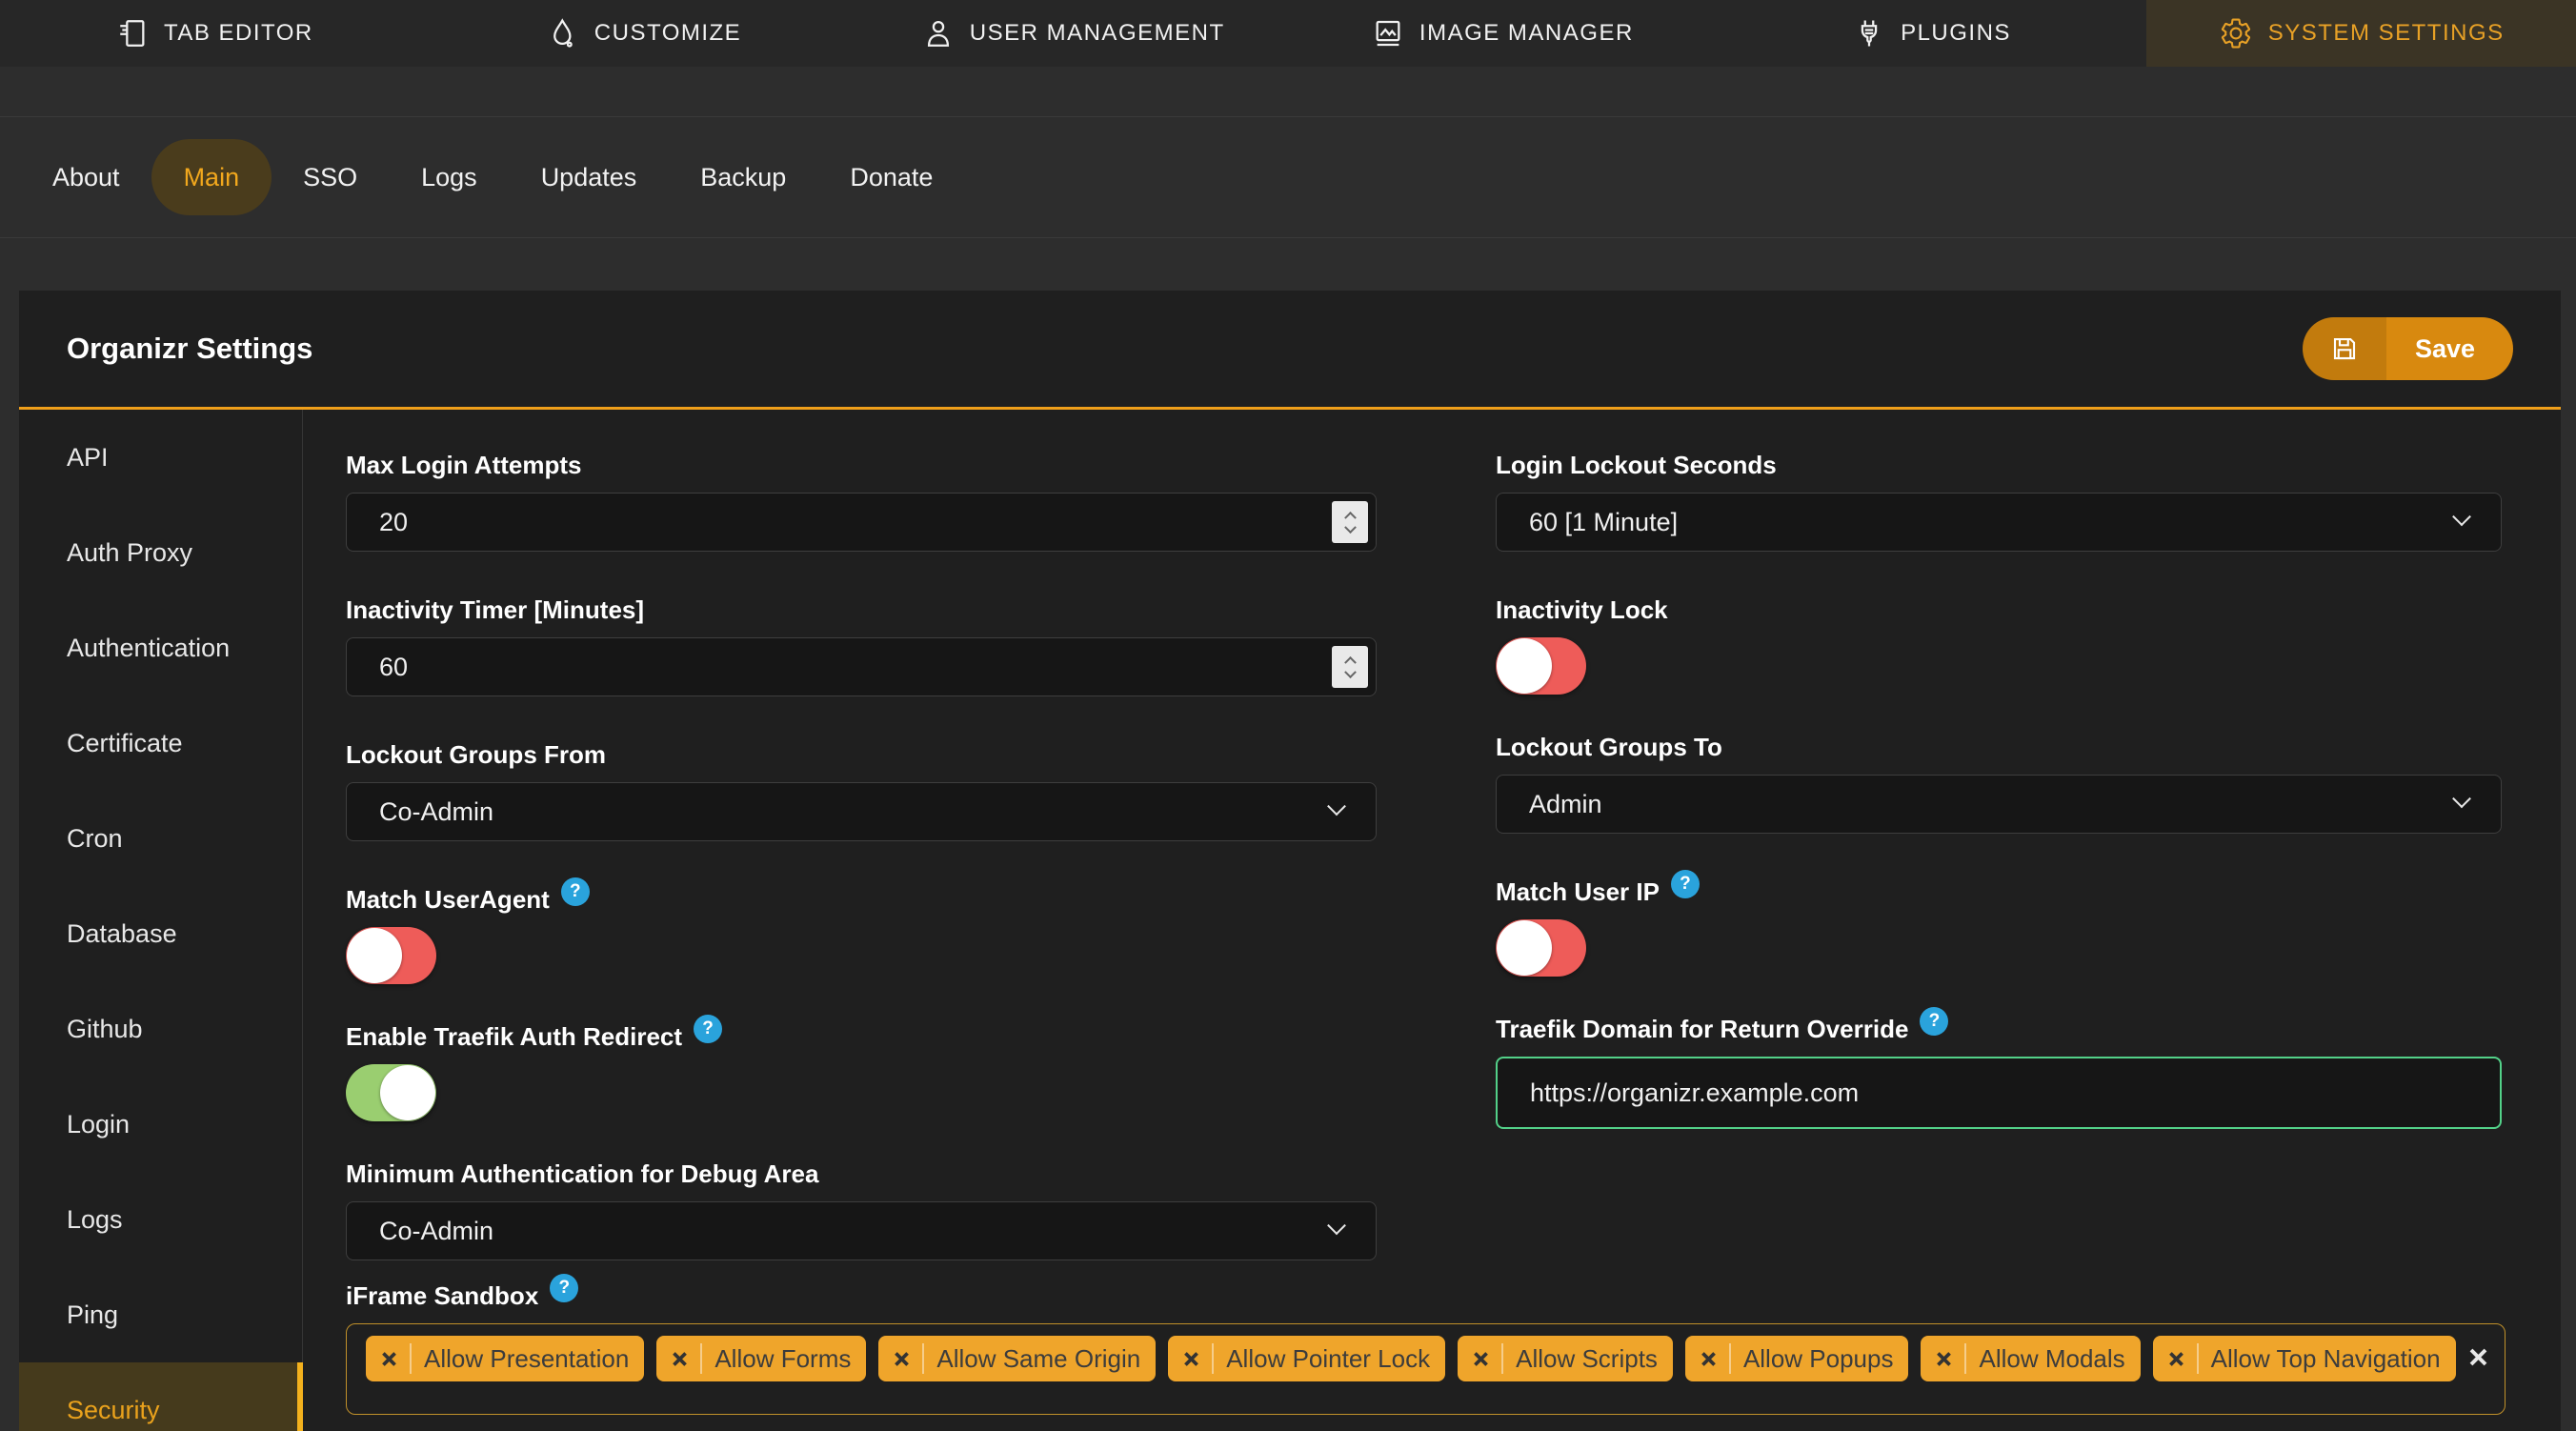 The height and width of the screenshot is (1431, 2576). I want to click on tag-allow-presentation: Allow Presentation, so click(505, 1358).